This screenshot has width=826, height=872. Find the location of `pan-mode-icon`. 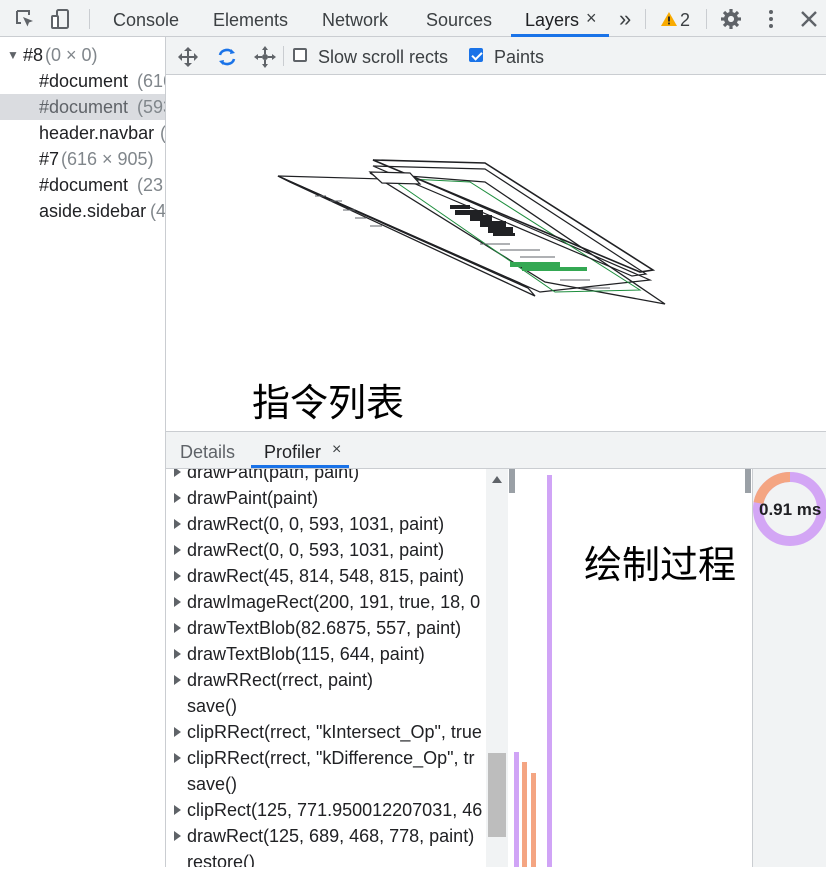

pan-mode-icon is located at coordinates (188, 59).